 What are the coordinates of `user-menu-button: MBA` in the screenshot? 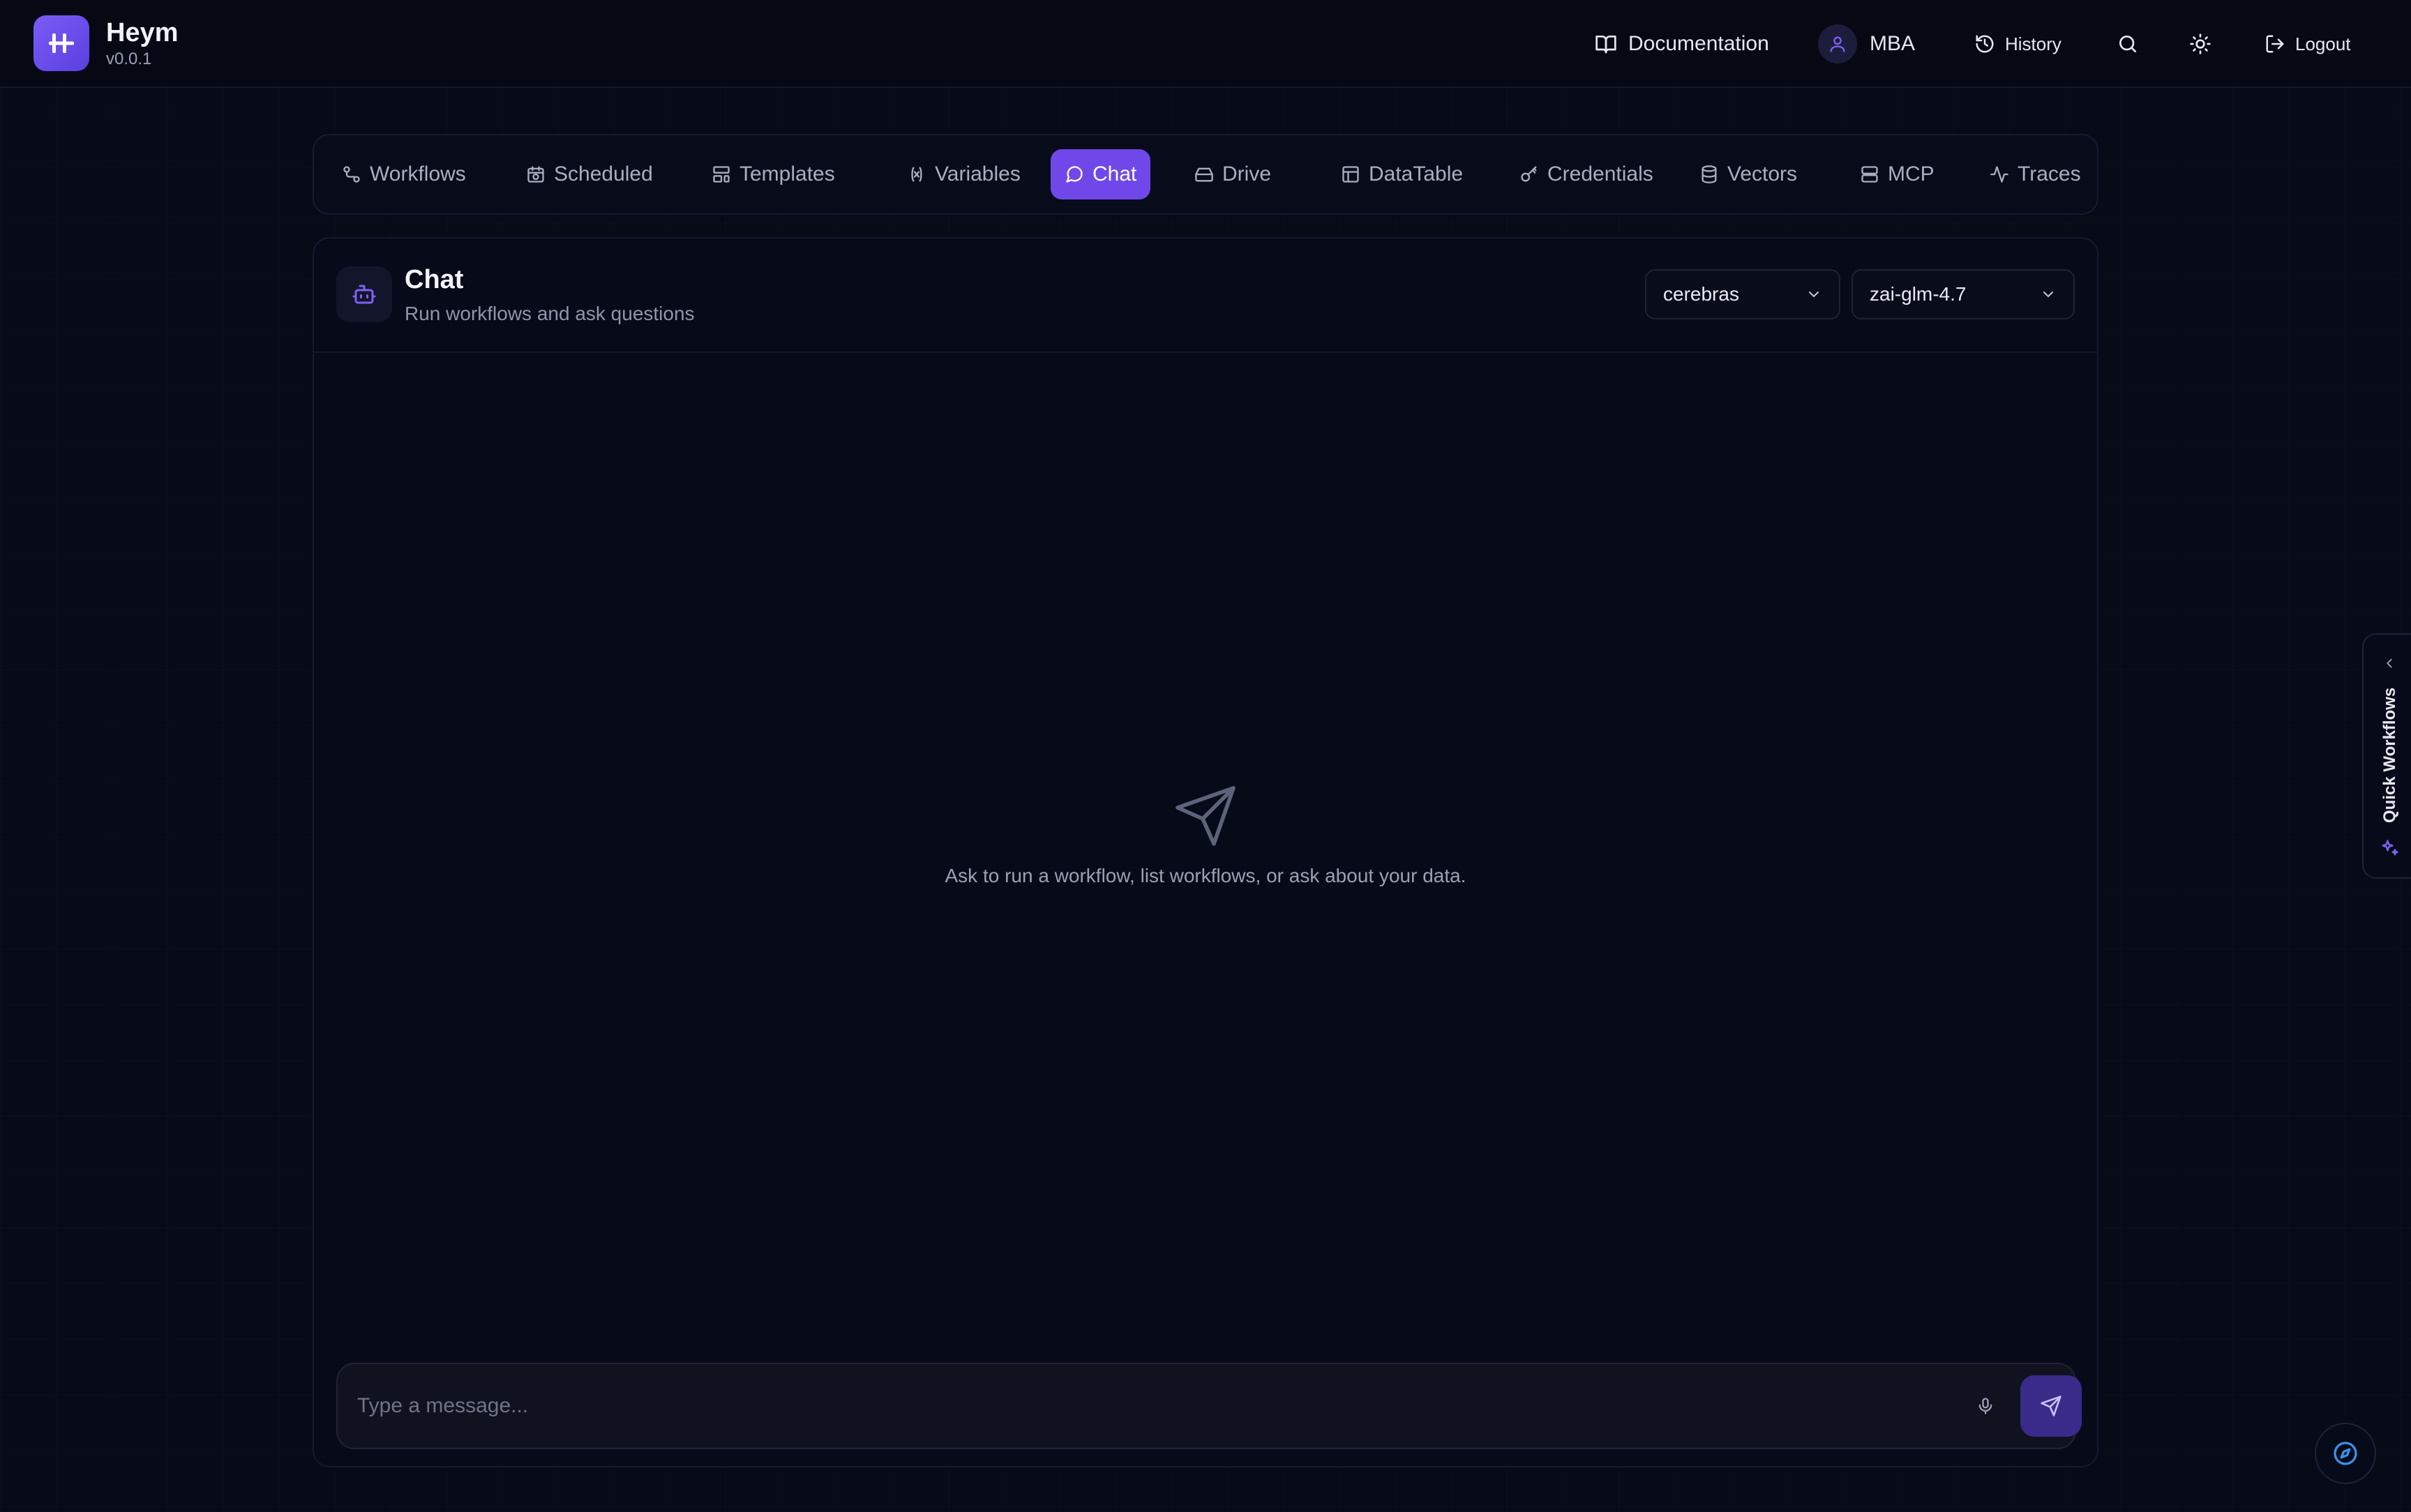 It's located at (1866, 44).